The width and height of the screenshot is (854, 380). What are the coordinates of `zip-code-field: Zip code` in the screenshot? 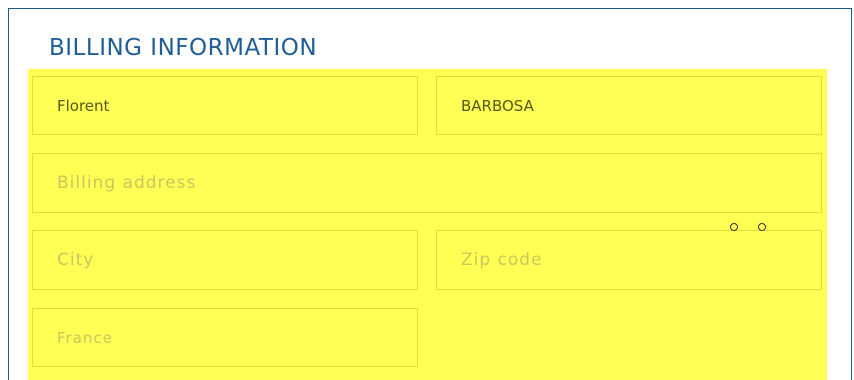 It's located at (629, 260).